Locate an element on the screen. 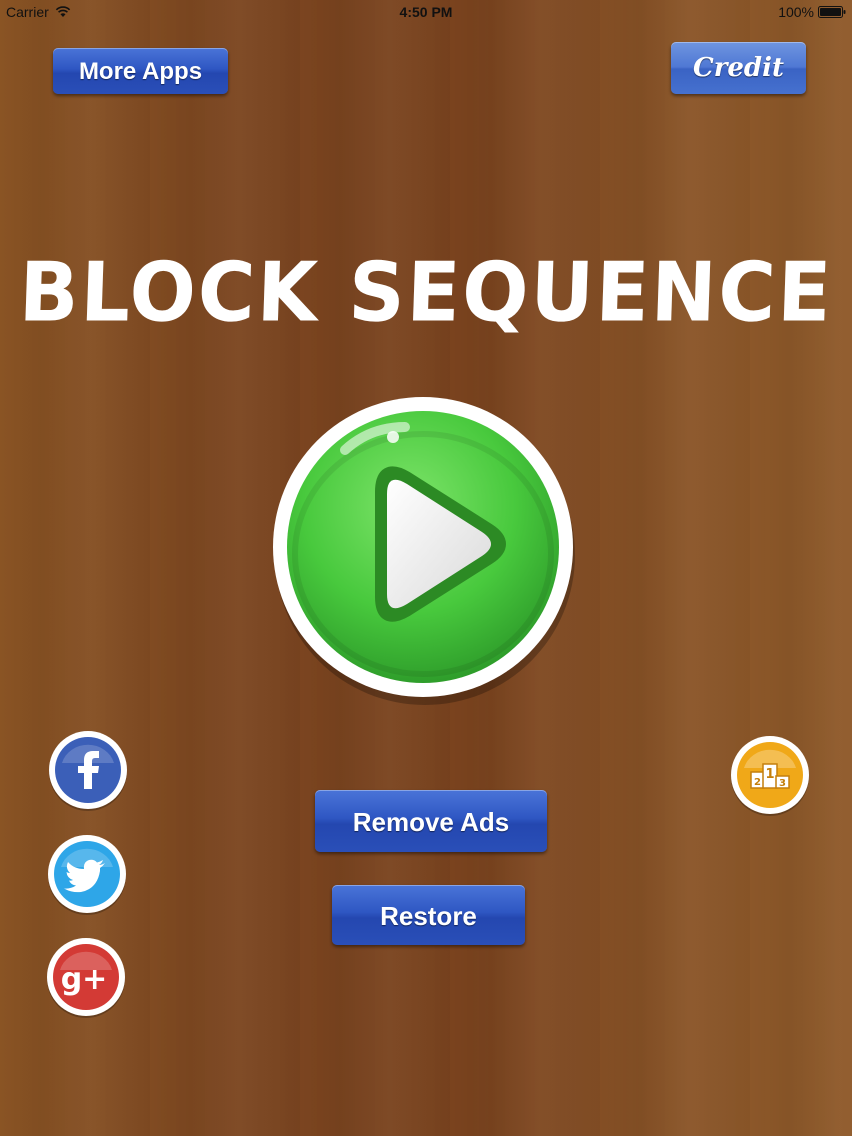 The image size is (852, 1136). restore-button: Restore is located at coordinates (428, 915).